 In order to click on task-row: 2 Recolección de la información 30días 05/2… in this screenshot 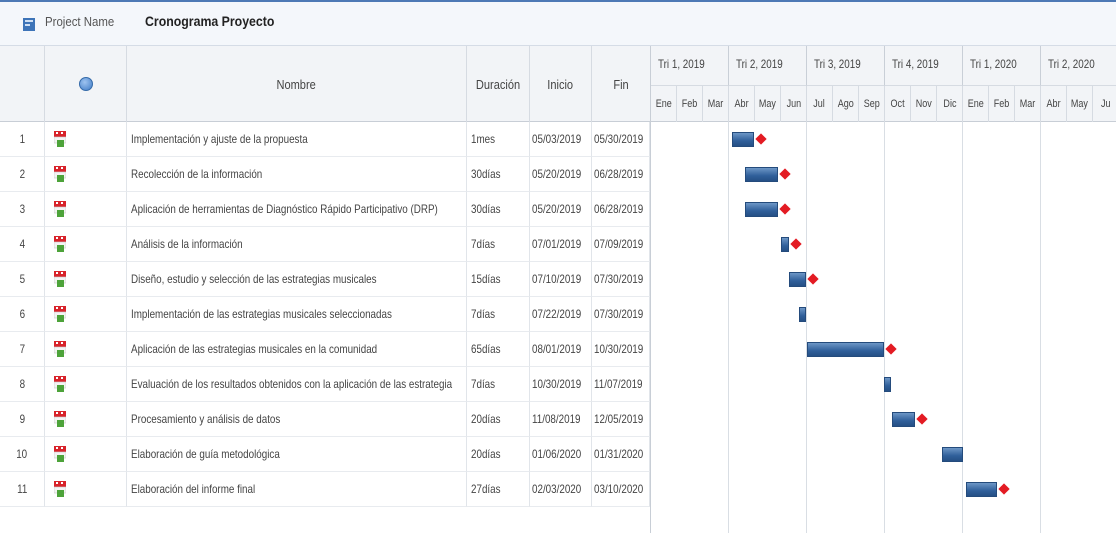, I will do `click(325, 174)`.